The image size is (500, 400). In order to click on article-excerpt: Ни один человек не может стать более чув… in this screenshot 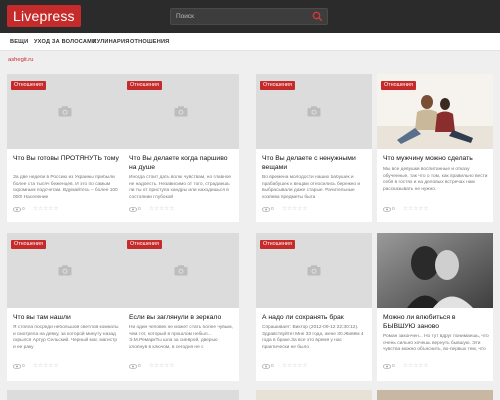, I will do `click(181, 337)`.